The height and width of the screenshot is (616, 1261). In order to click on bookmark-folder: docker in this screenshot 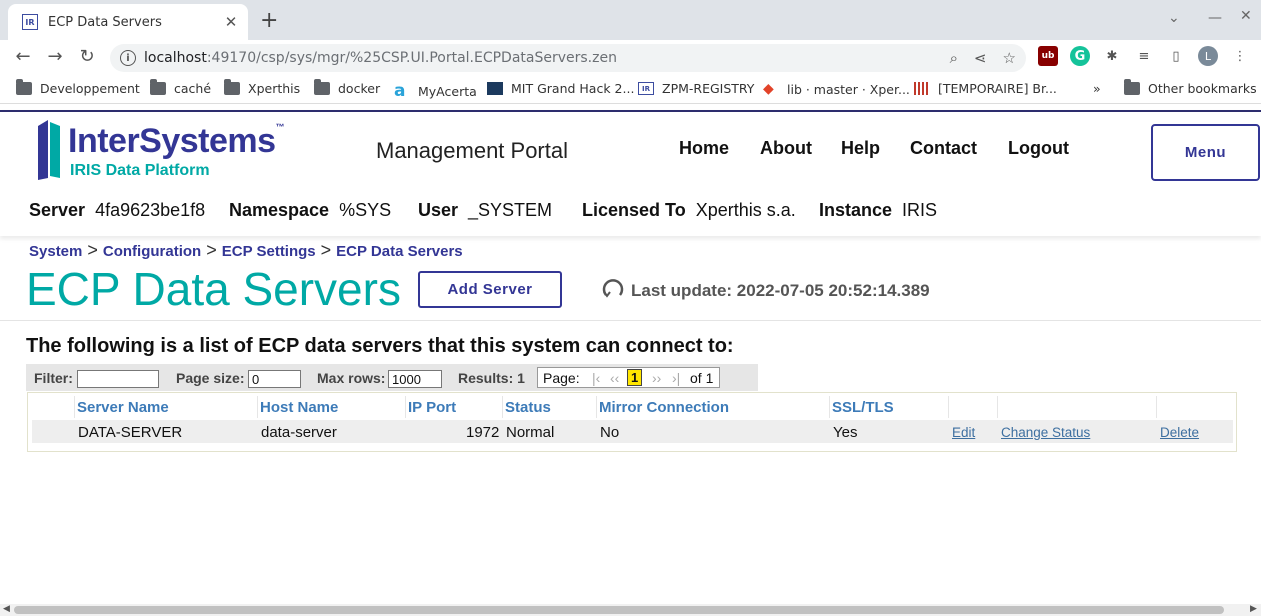, I will do `click(347, 87)`.